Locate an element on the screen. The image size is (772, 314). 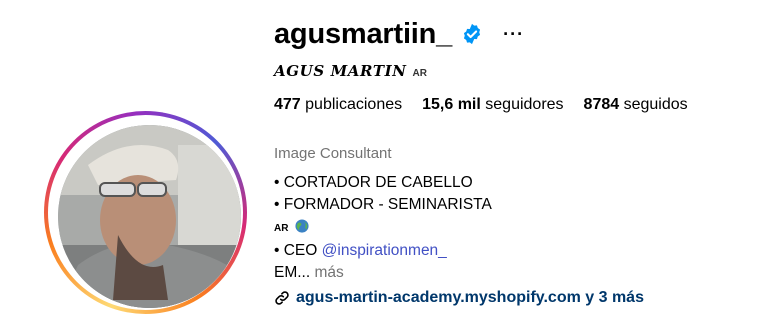
mention-link: @inspirationmen_ is located at coordinates (384, 250).